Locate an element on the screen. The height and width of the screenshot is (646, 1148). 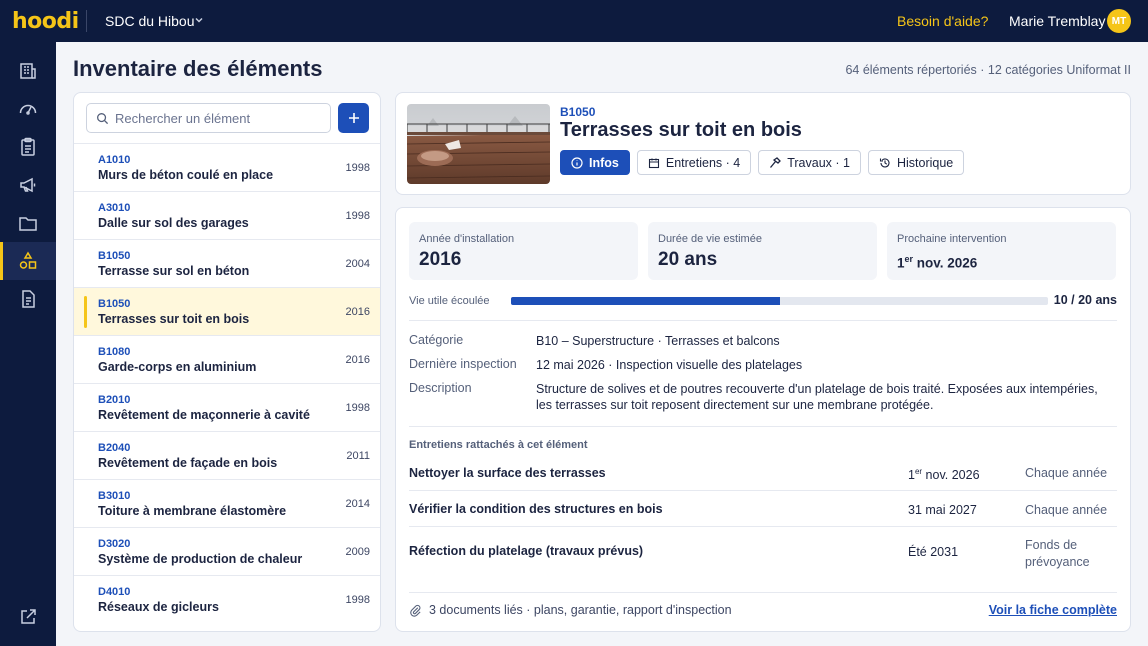
organization-selector: SDC du Hibou is located at coordinates (150, 21).